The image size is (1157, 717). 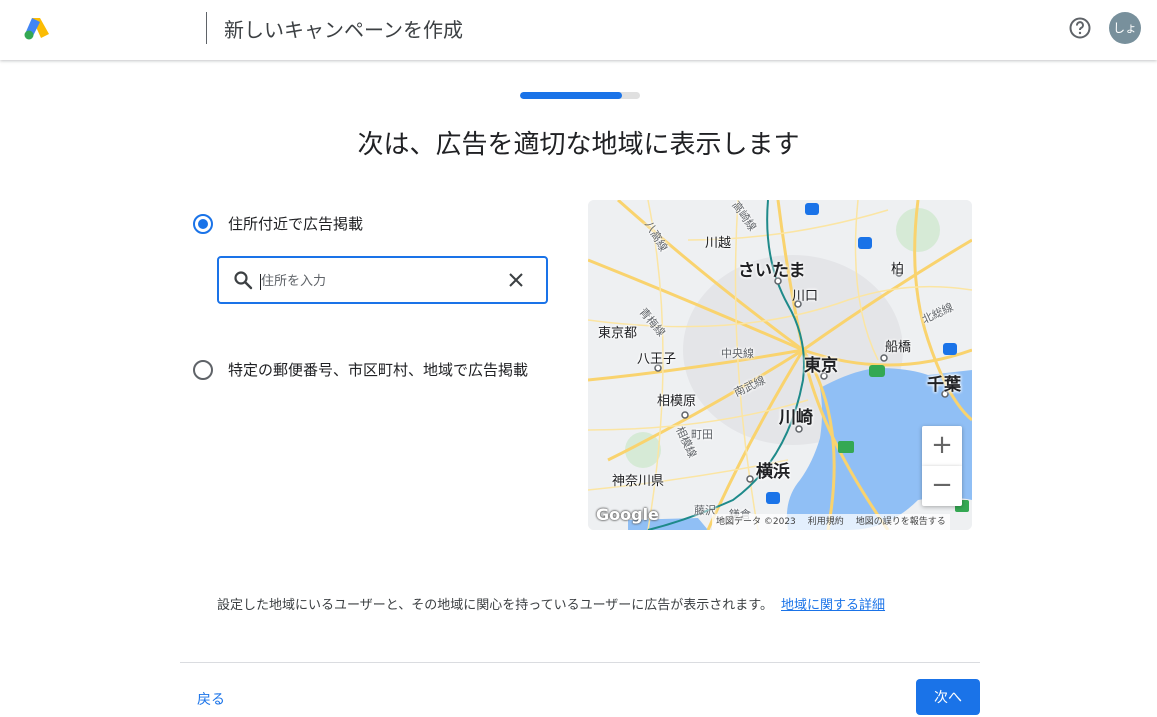 I want to click on map-label-chiba: 千葉, so click(x=944, y=385).